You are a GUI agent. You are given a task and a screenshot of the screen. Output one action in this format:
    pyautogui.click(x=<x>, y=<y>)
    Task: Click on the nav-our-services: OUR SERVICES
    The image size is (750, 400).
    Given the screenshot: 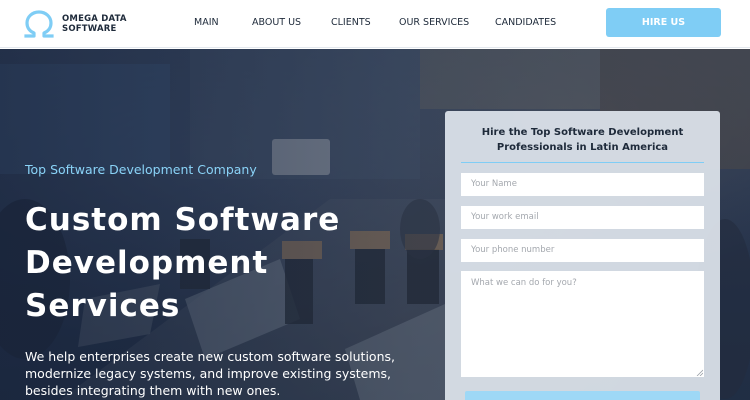 What is the action you would take?
    pyautogui.click(x=434, y=22)
    